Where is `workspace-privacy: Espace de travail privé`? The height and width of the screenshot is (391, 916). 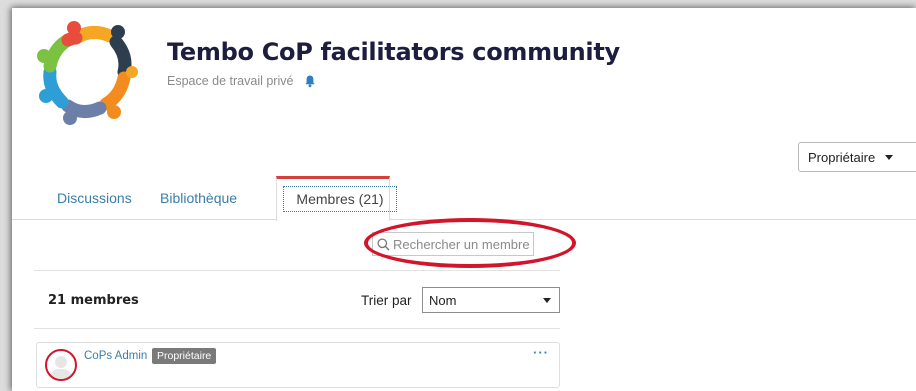
workspace-privacy: Espace de travail privé is located at coordinates (242, 81).